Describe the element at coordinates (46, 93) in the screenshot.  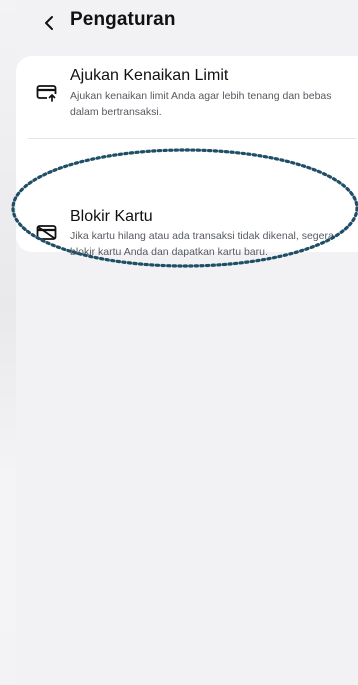
I see `card-arrow-up-icon` at that location.